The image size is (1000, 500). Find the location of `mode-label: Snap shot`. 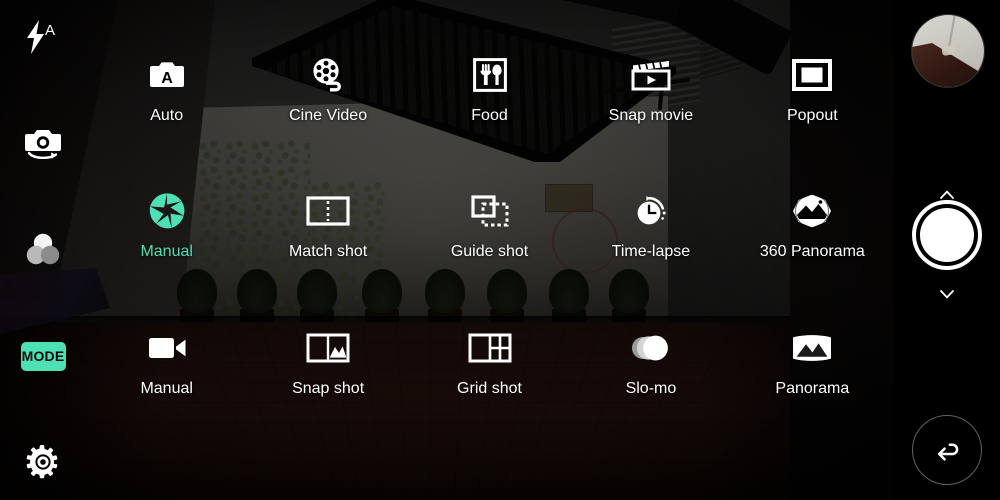

mode-label: Snap shot is located at coordinates (328, 388).